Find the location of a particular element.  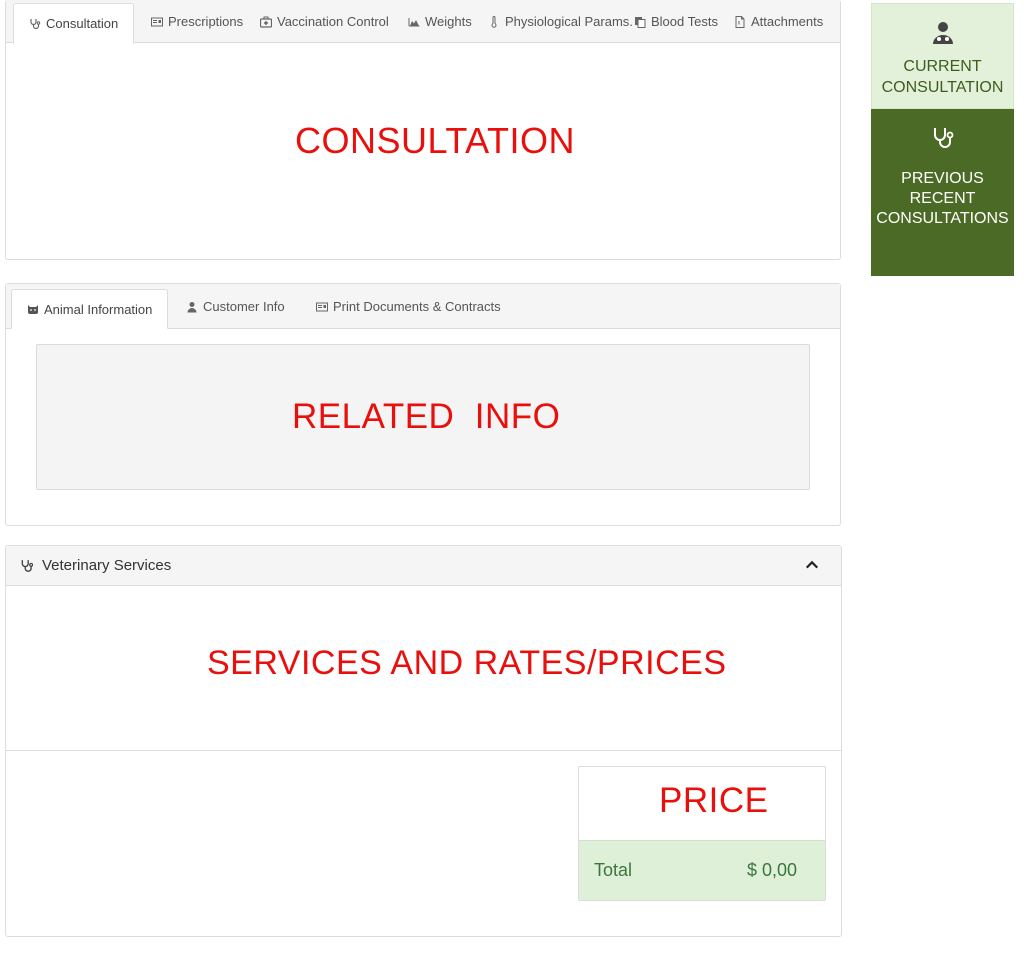

tab-consultation: Consultation is located at coordinates (74, 23).